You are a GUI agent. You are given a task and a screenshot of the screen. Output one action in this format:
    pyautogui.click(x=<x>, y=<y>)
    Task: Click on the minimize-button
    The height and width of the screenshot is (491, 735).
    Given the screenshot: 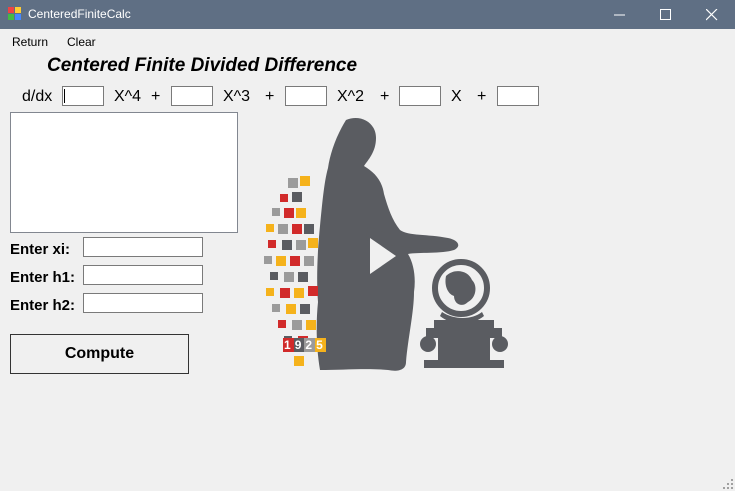 What is the action you would take?
    pyautogui.click(x=620, y=14)
    